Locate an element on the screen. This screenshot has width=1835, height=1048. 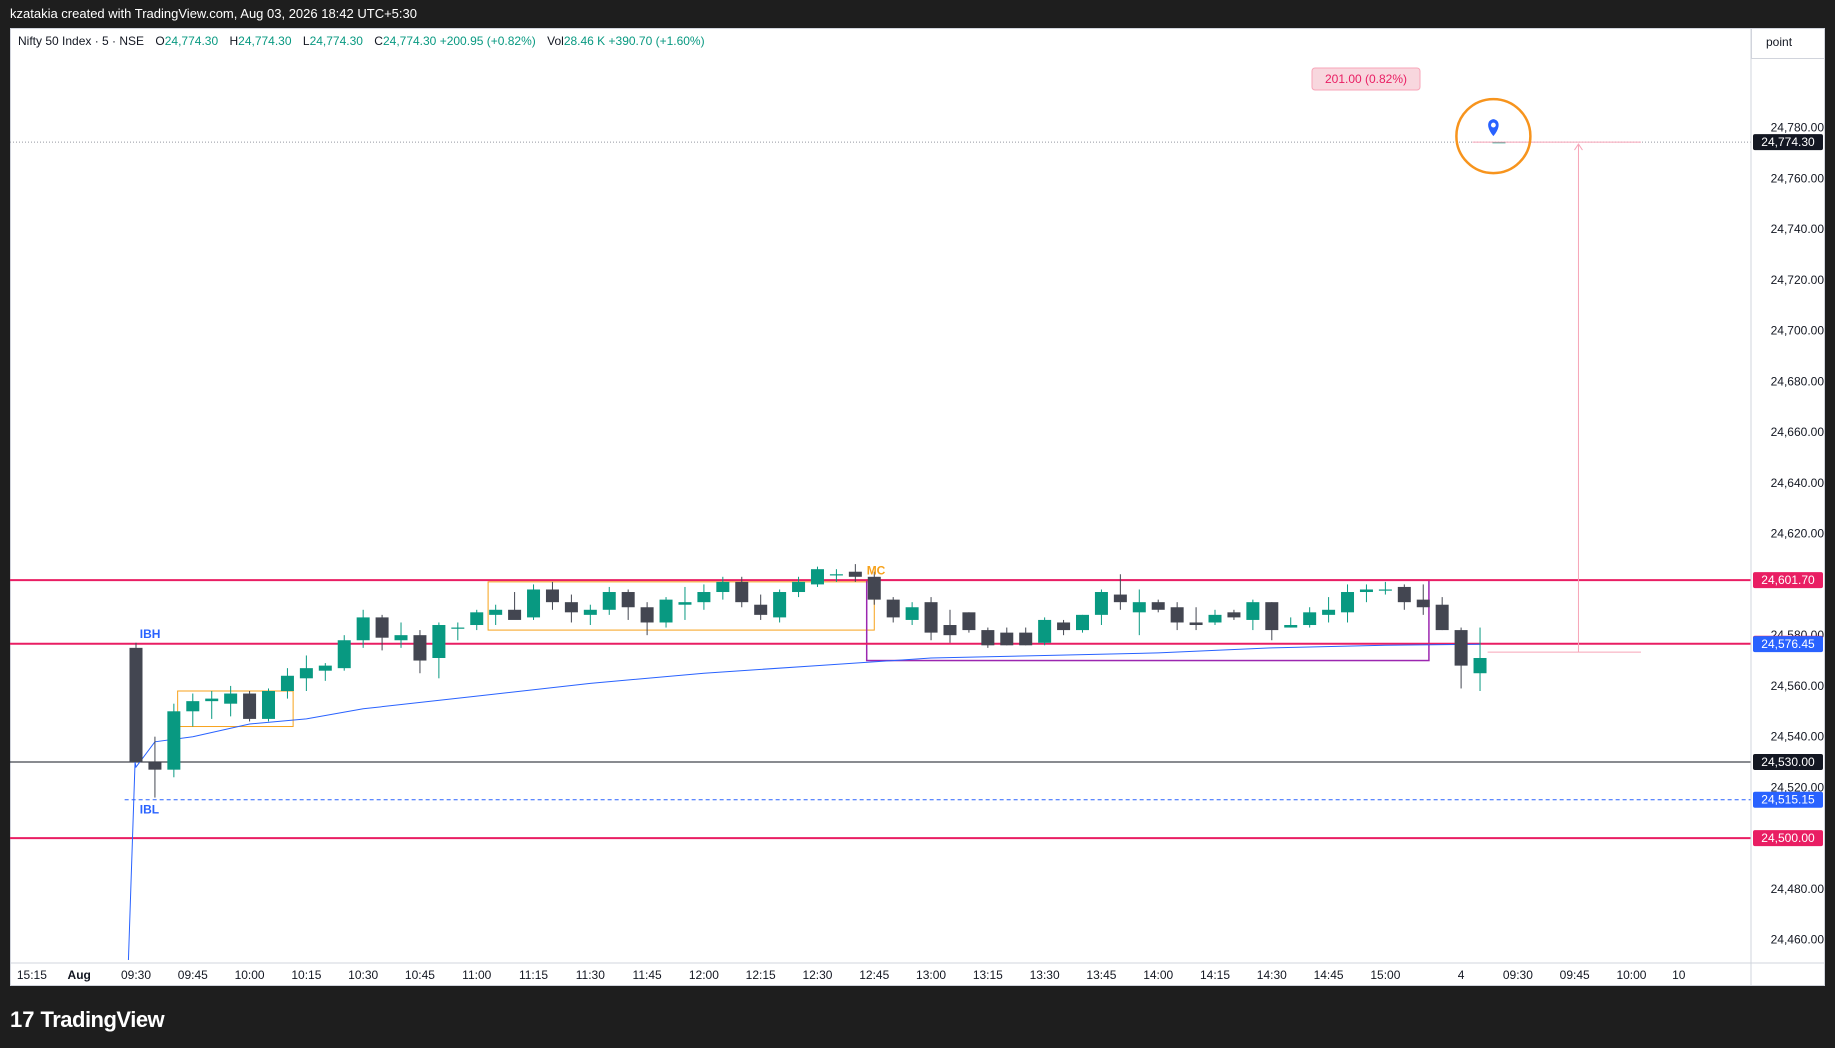
high-value: 24,774.30 is located at coordinates (265, 41).